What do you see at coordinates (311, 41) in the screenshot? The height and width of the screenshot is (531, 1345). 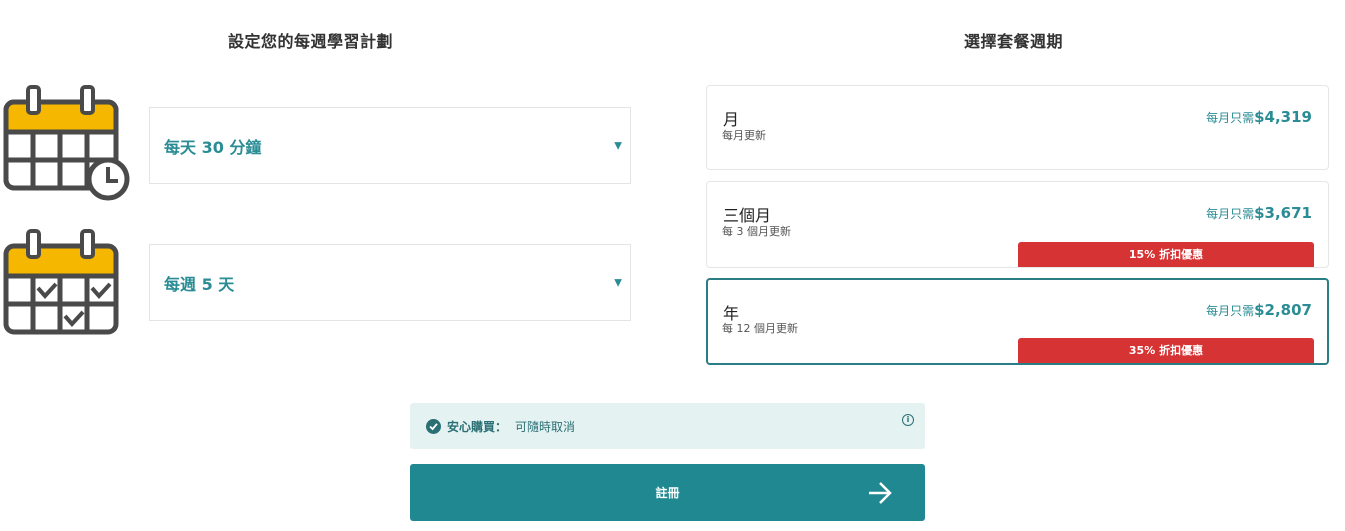 I see `study-plan-title: 設定您的每週學習計劃` at bounding box center [311, 41].